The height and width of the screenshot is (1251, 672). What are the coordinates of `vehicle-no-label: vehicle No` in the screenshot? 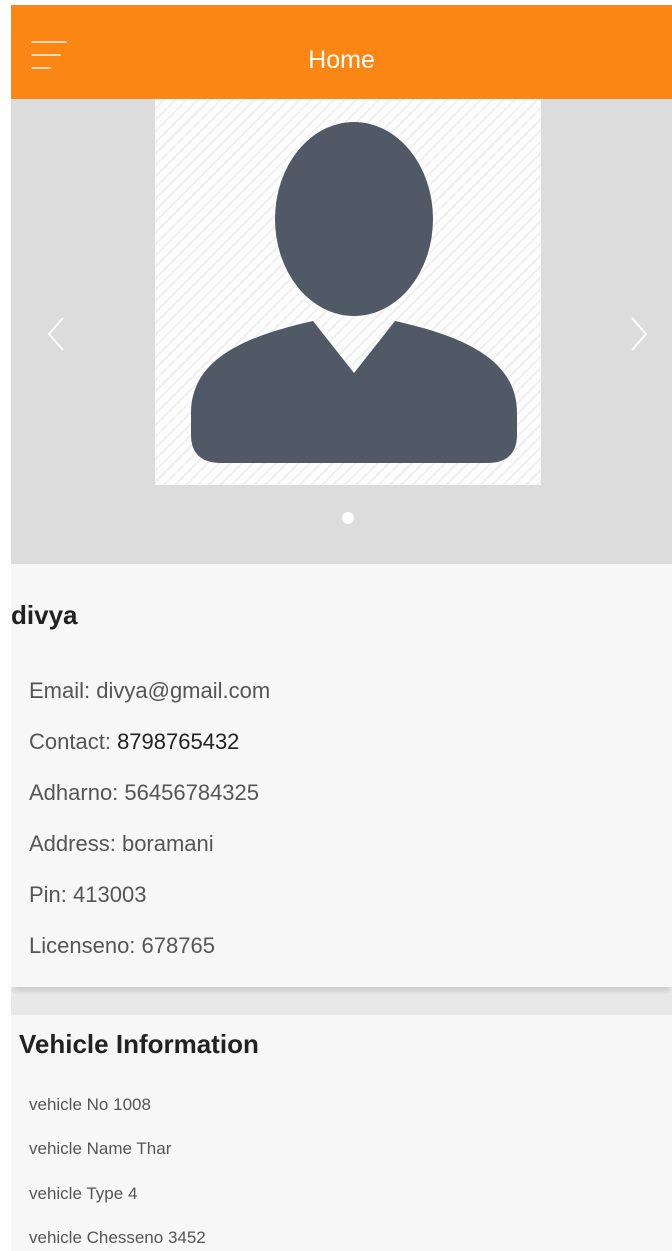 It's located at (69, 1104).